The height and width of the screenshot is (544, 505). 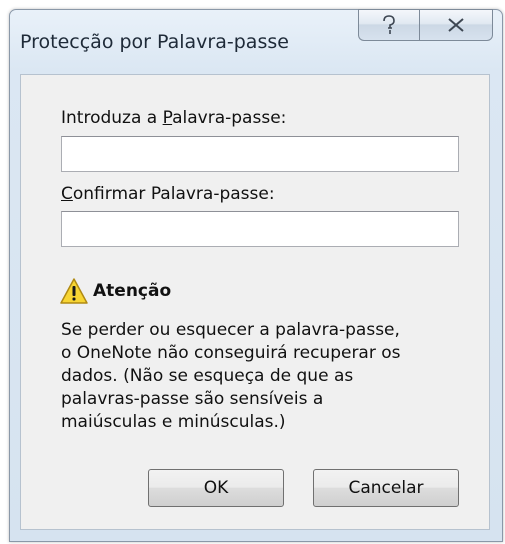 I want to click on warning-line: Se perder ou esquecer a palavra-passe,, so click(x=230, y=330).